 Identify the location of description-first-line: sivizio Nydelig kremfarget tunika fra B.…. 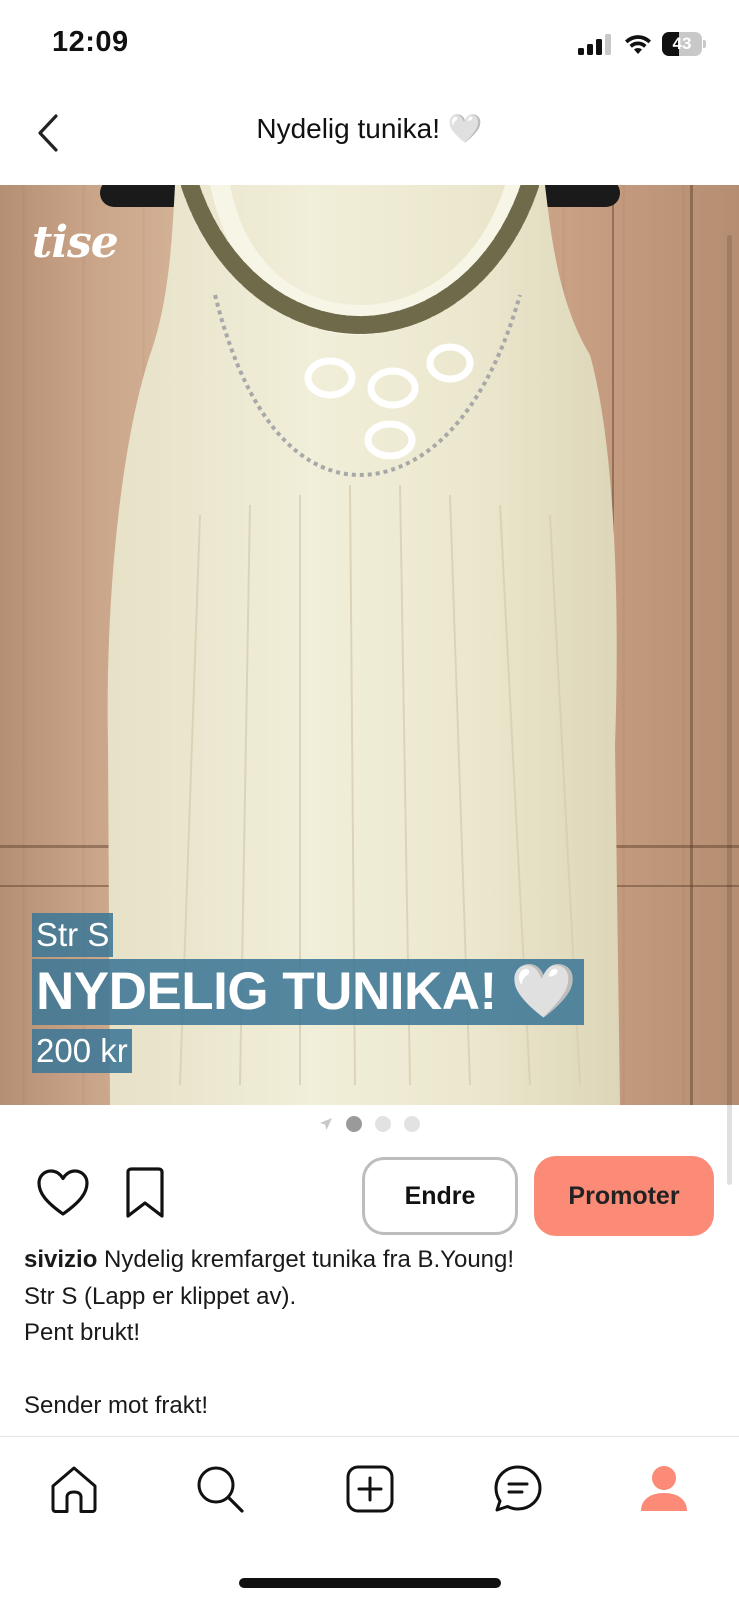
(369, 1260).